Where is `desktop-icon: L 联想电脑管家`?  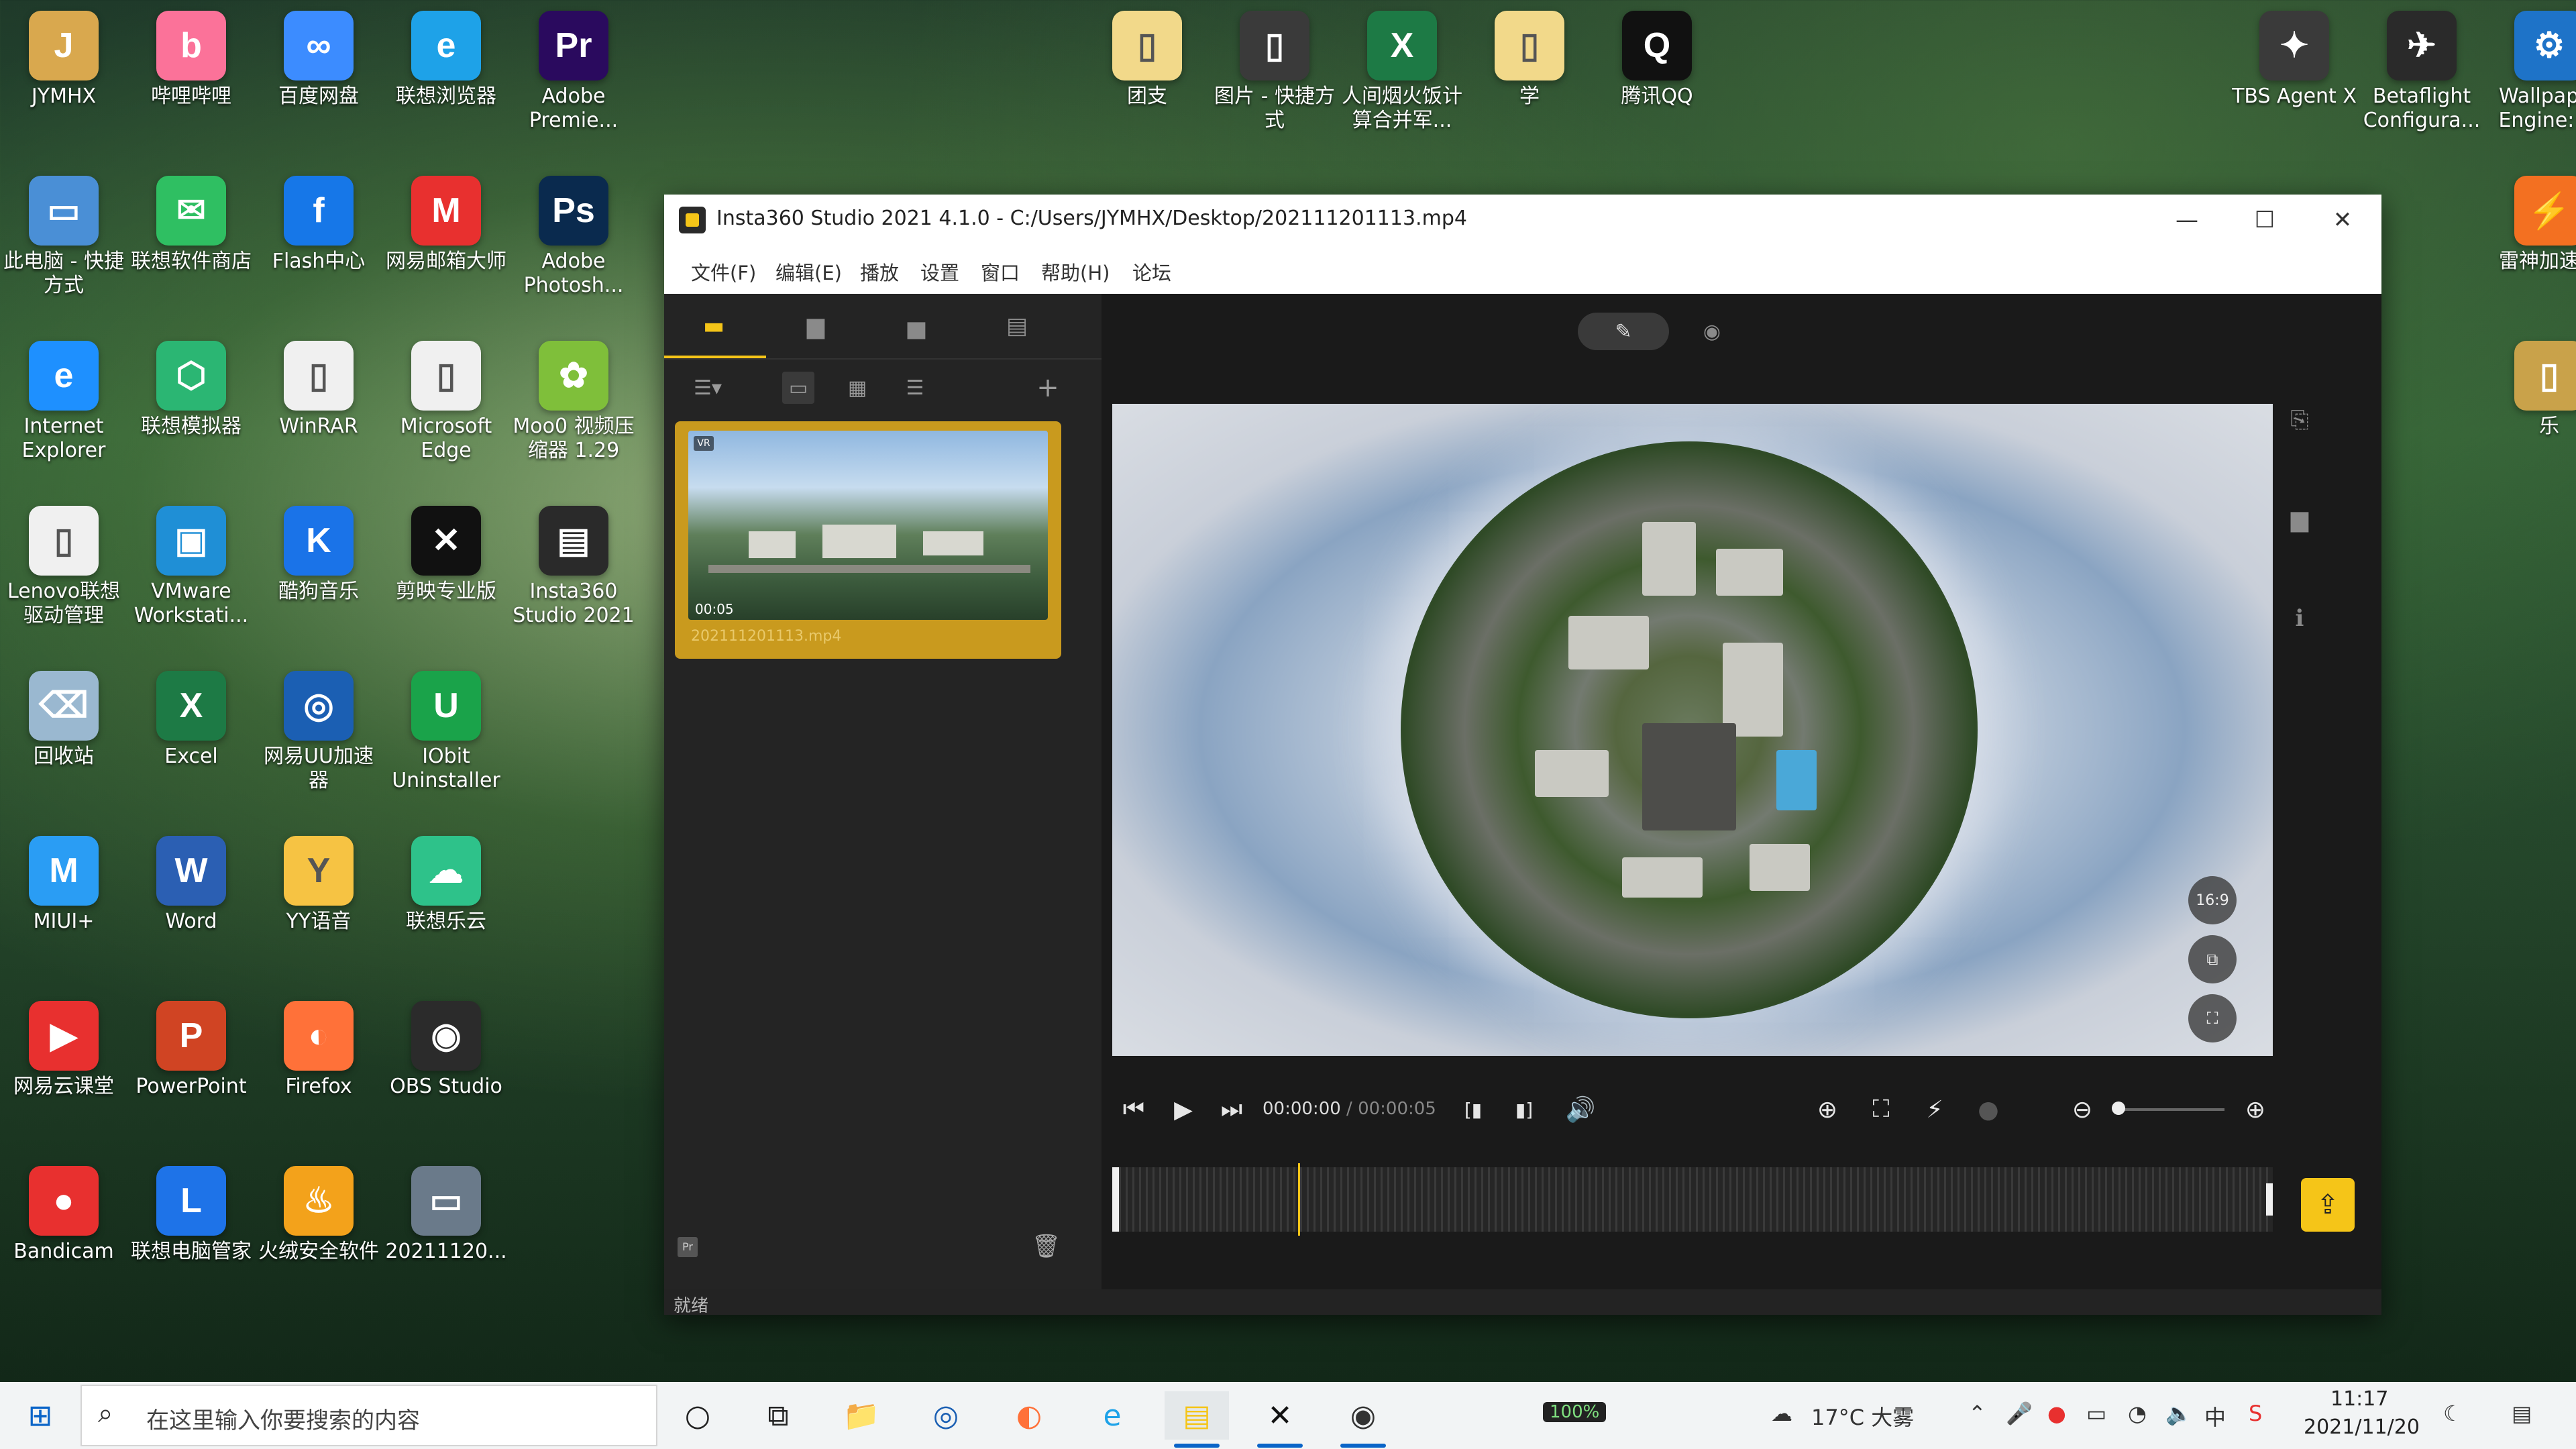 desktop-icon: L 联想电脑管家 is located at coordinates (191, 1215).